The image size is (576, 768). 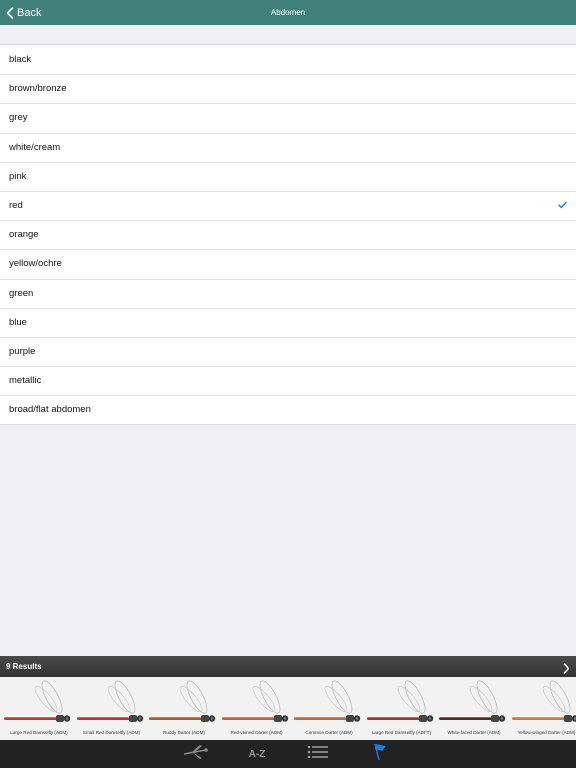 What do you see at coordinates (21, 293) in the screenshot?
I see `option-label: green` at bounding box center [21, 293].